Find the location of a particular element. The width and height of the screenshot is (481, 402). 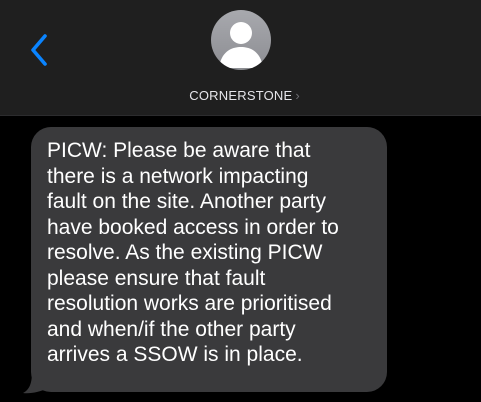

person-silhouette-icon is located at coordinates (240, 45).